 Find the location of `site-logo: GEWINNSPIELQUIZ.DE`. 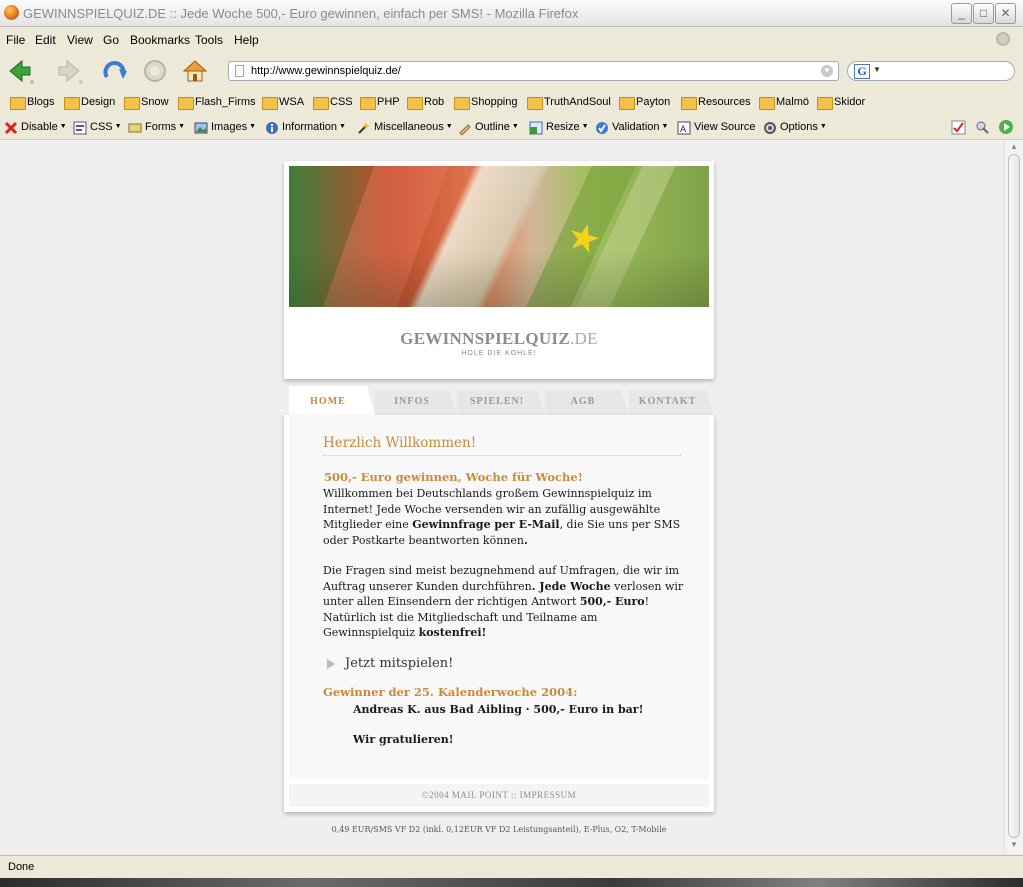

site-logo: GEWINNSPIELQUIZ.DE is located at coordinates (499, 339).